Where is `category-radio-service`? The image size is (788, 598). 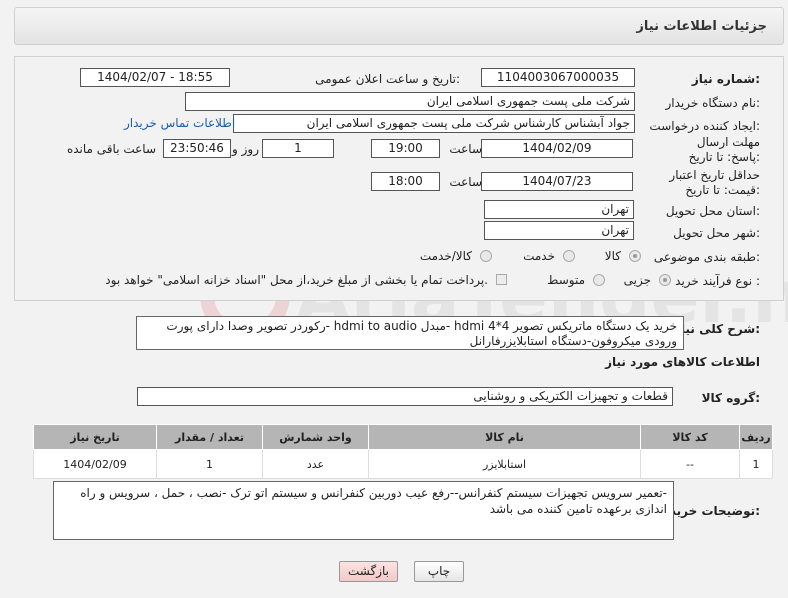
category-radio-service is located at coordinates (569, 256).